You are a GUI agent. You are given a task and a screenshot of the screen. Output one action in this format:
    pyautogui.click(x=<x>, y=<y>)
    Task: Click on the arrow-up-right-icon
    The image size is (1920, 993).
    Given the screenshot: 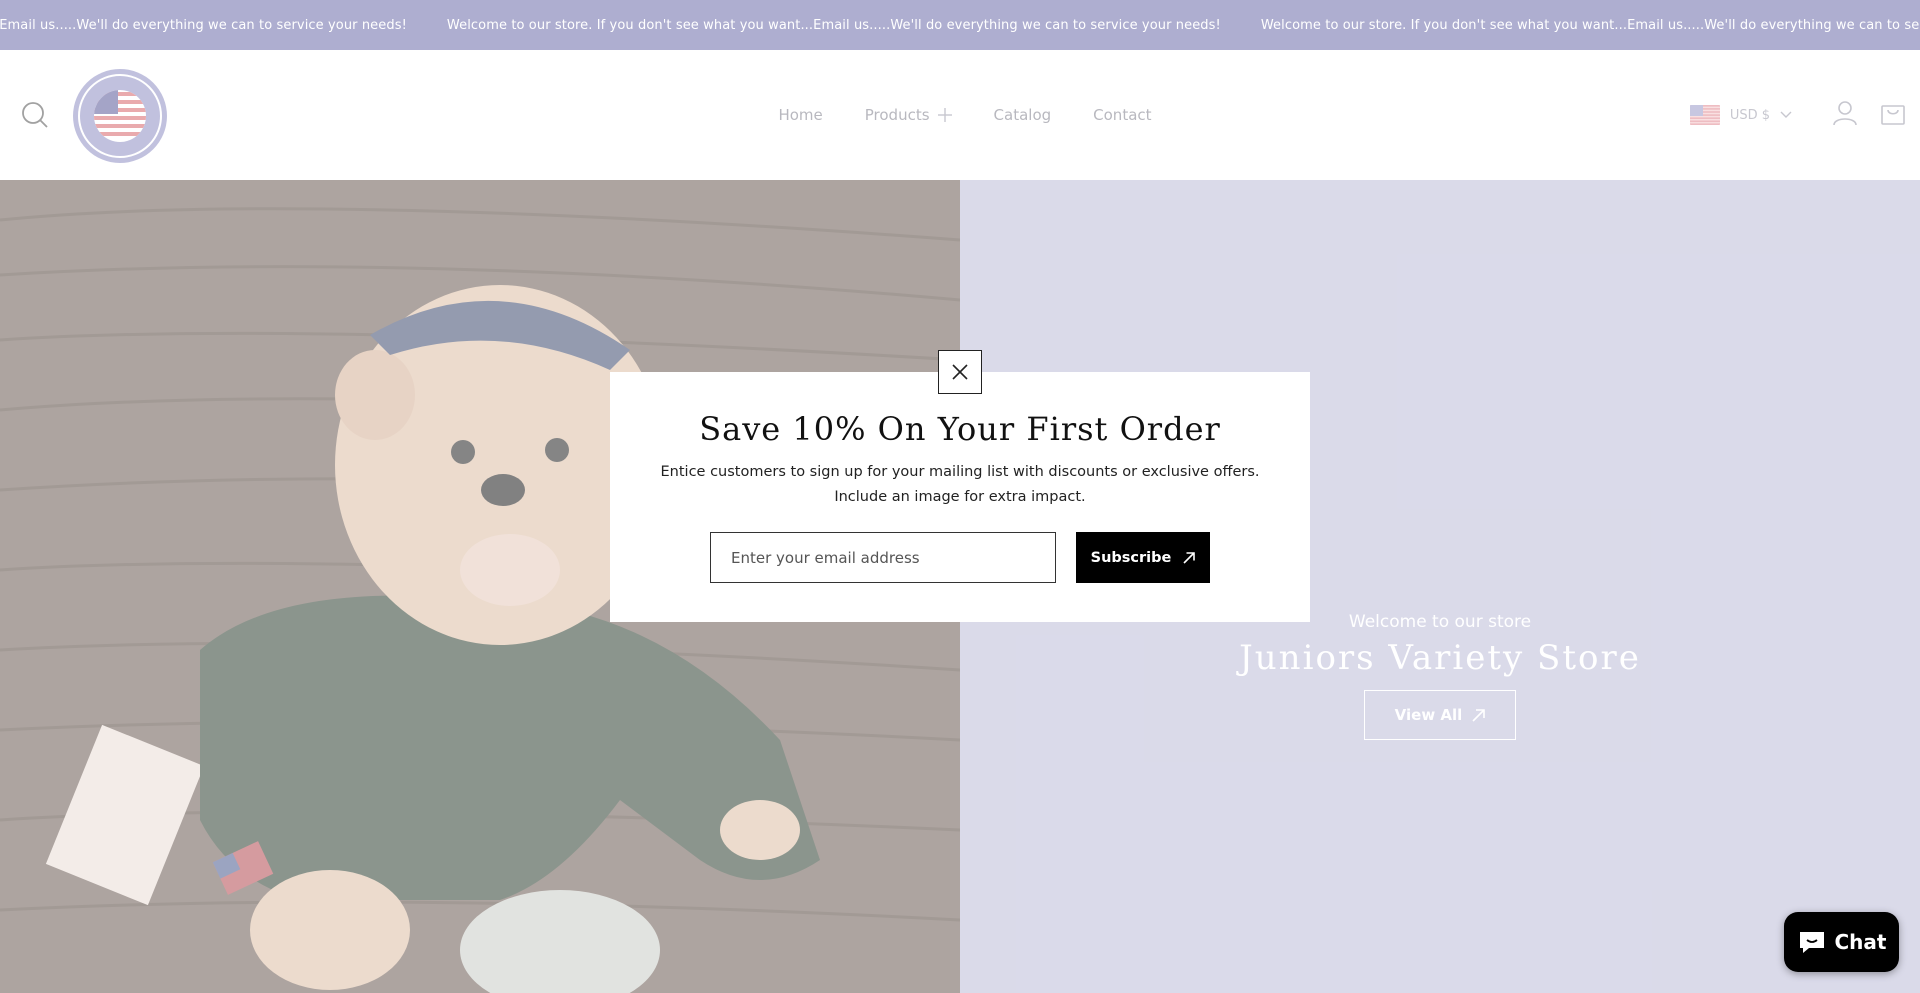 What is the action you would take?
    pyautogui.click(x=1189, y=557)
    